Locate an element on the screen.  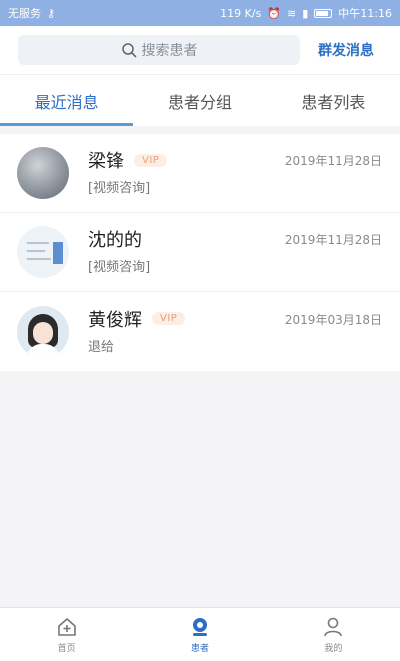
tab-patient-groups: 患者分组 is located at coordinates (199, 100).